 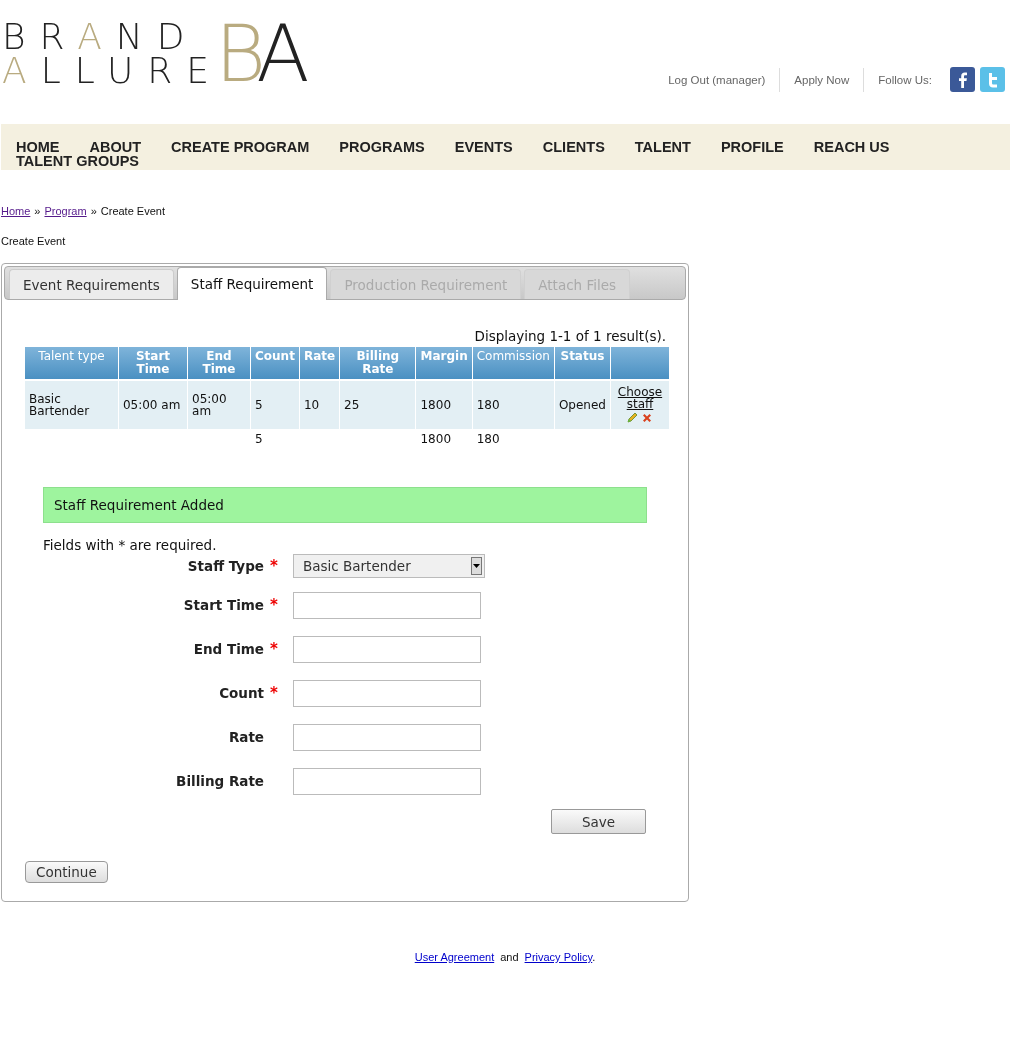 I want to click on nav-link: PROGRAMS, so click(x=382, y=147).